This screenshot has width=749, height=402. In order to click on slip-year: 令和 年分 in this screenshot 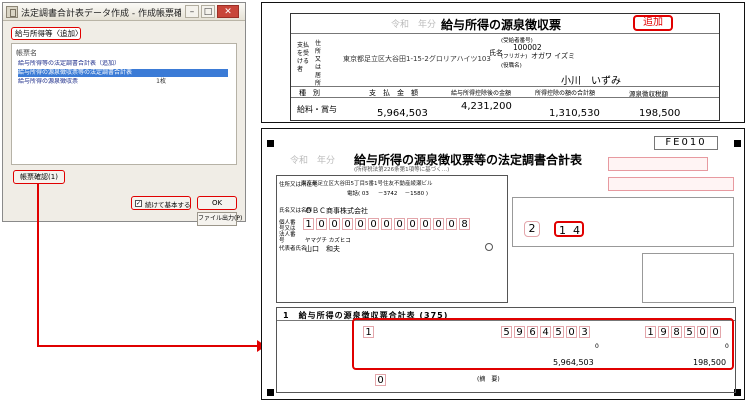, I will do `click(414, 25)`.